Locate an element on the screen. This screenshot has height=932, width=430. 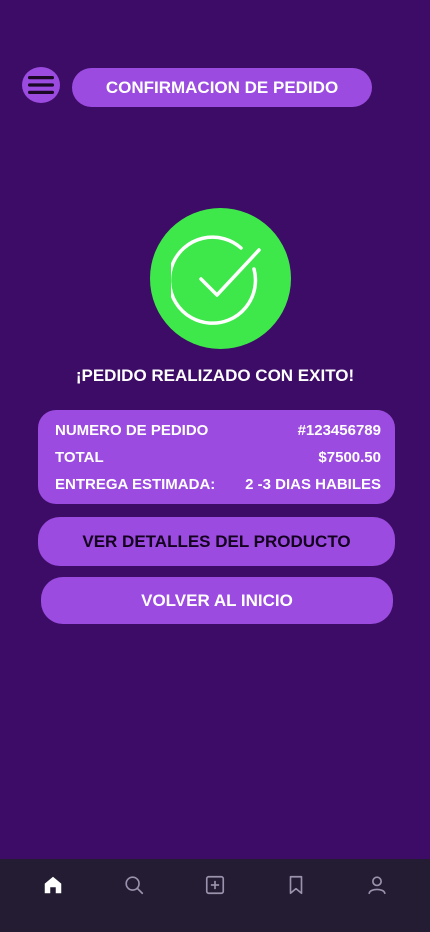
estimated-delivery-row: ENTREGA ESTIMADA: 2 -3 DIAS HABILES is located at coordinates (218, 488).